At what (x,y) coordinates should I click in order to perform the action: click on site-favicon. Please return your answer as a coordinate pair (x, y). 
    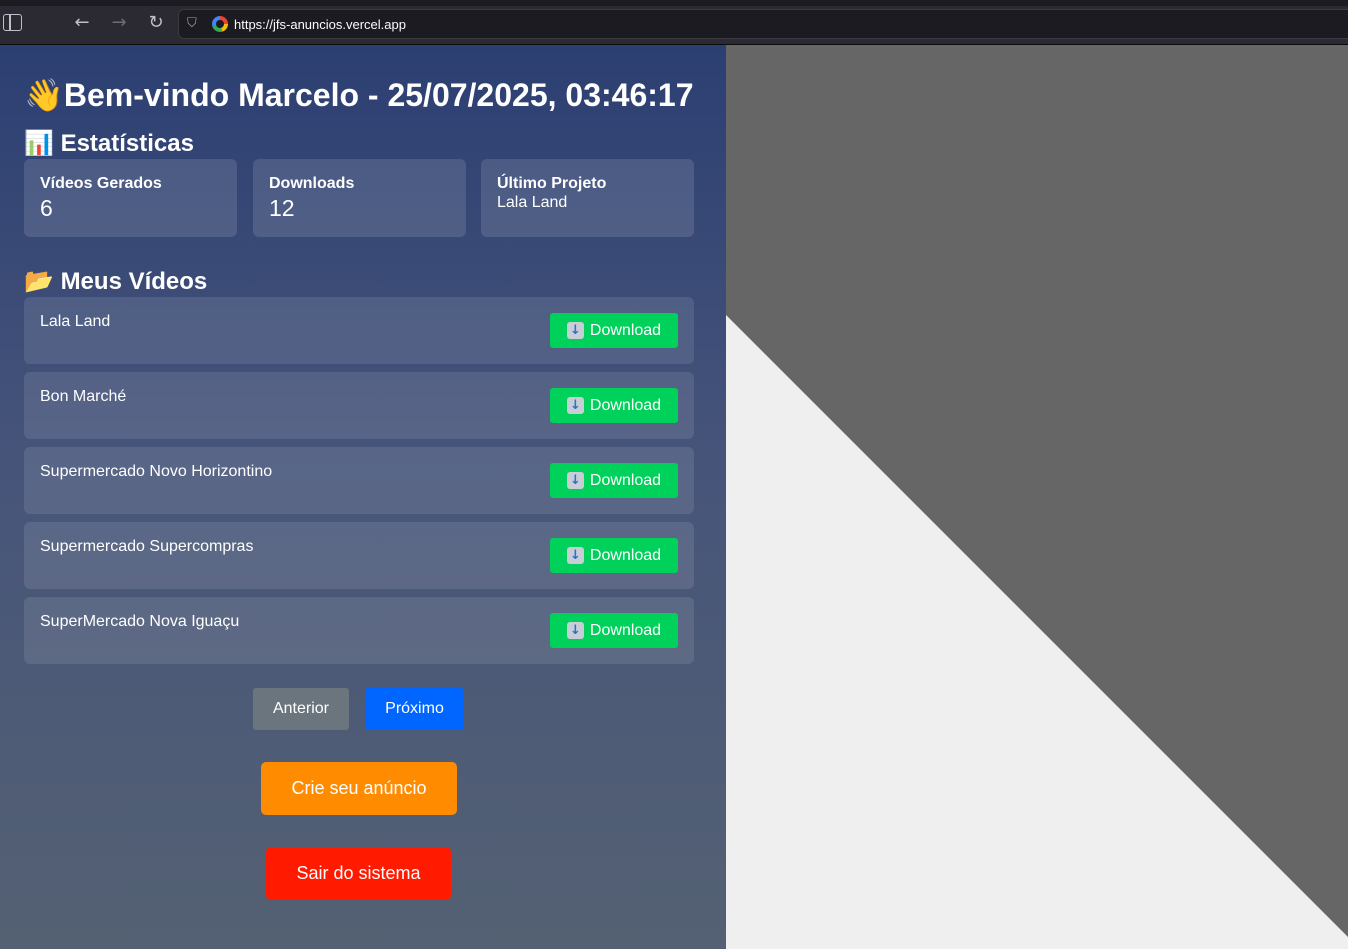
    Looking at the image, I should click on (220, 24).